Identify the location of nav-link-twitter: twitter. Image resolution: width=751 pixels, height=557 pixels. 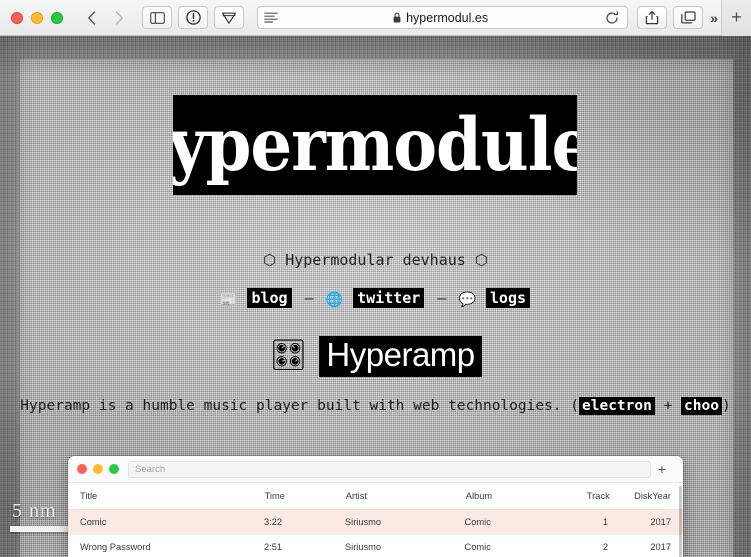
(389, 298).